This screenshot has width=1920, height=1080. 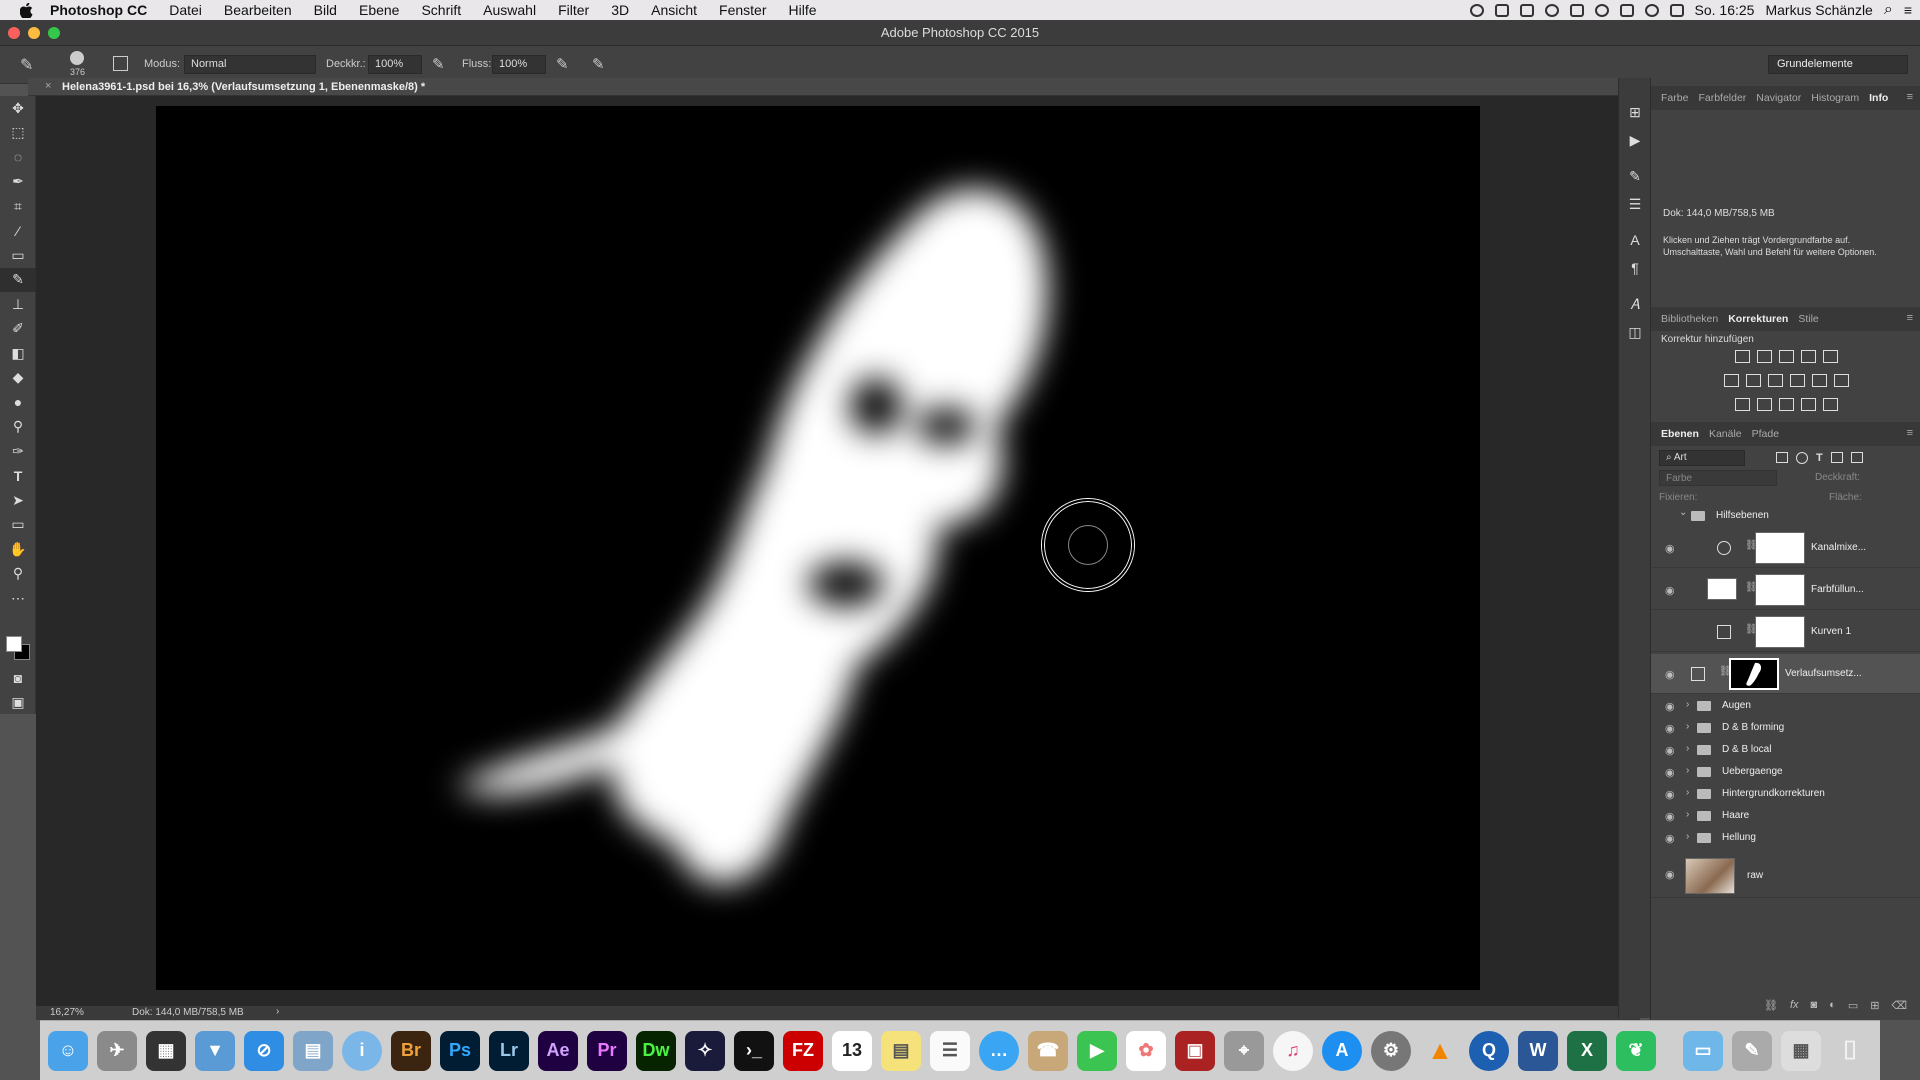 I want to click on after-effects-icon: Ae, so click(x=558, y=1050).